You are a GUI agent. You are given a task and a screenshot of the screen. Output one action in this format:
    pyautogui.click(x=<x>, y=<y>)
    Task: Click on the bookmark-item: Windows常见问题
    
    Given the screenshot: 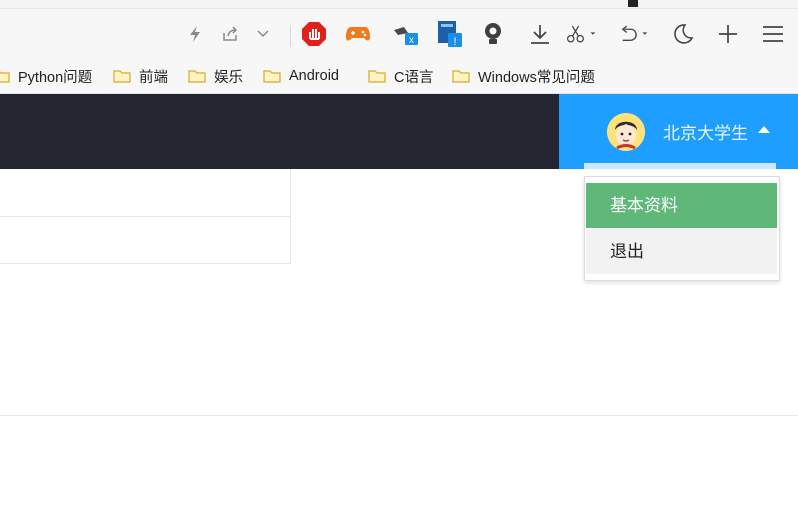 What is the action you would take?
    pyautogui.click(x=525, y=76)
    